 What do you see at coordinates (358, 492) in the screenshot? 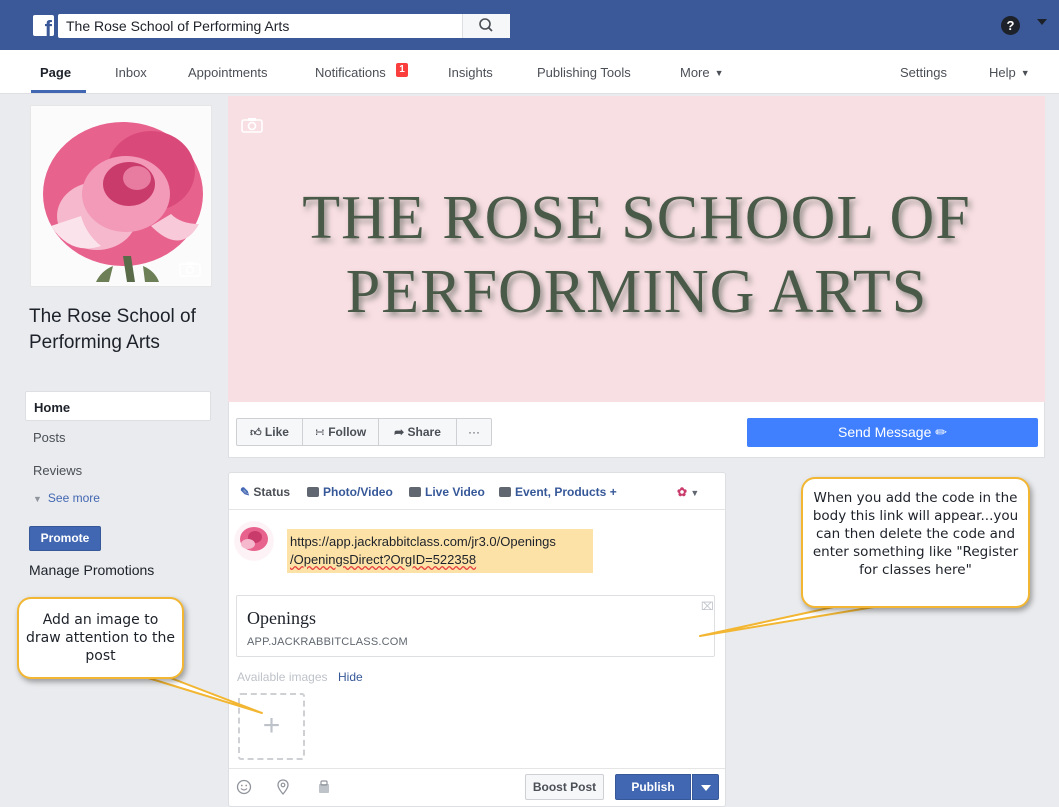
I see `tab-photo-video-label: Photo/Video` at bounding box center [358, 492].